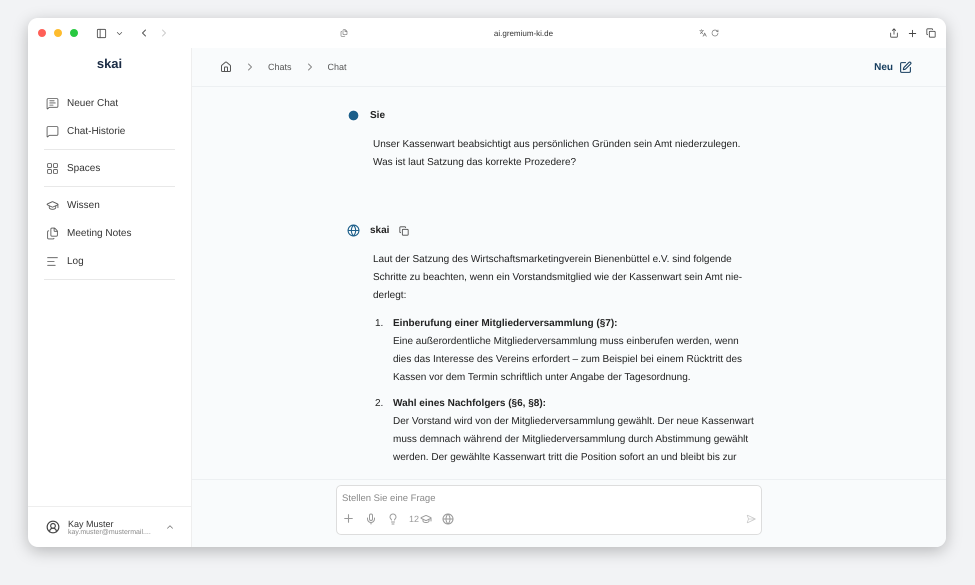  Describe the element at coordinates (905, 67) in the screenshot. I see `edit-icon` at that location.